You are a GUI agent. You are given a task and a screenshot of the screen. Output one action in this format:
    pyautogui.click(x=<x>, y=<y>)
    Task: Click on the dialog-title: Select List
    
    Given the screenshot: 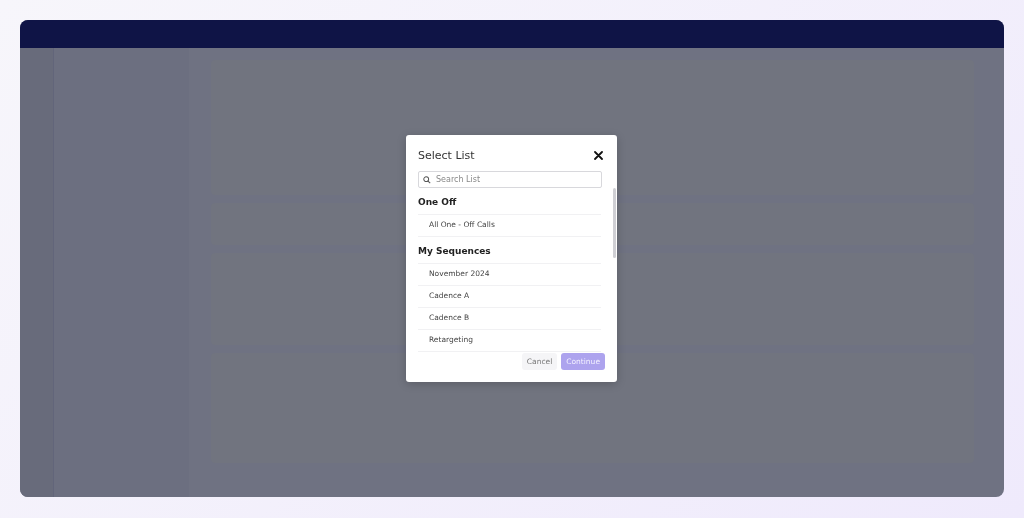 What is the action you would take?
    pyautogui.click(x=446, y=155)
    